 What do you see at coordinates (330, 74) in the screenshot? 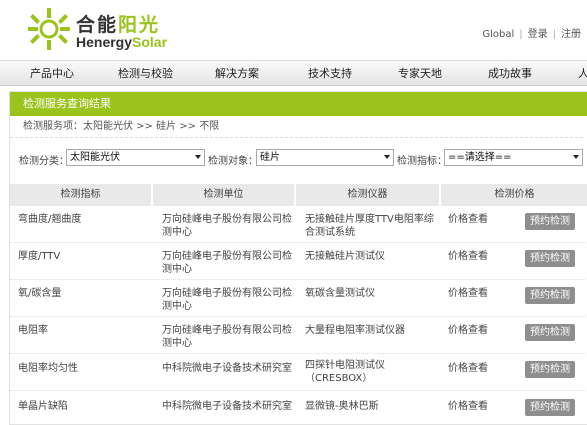
I see `nav-item-support: 技术支持` at bounding box center [330, 74].